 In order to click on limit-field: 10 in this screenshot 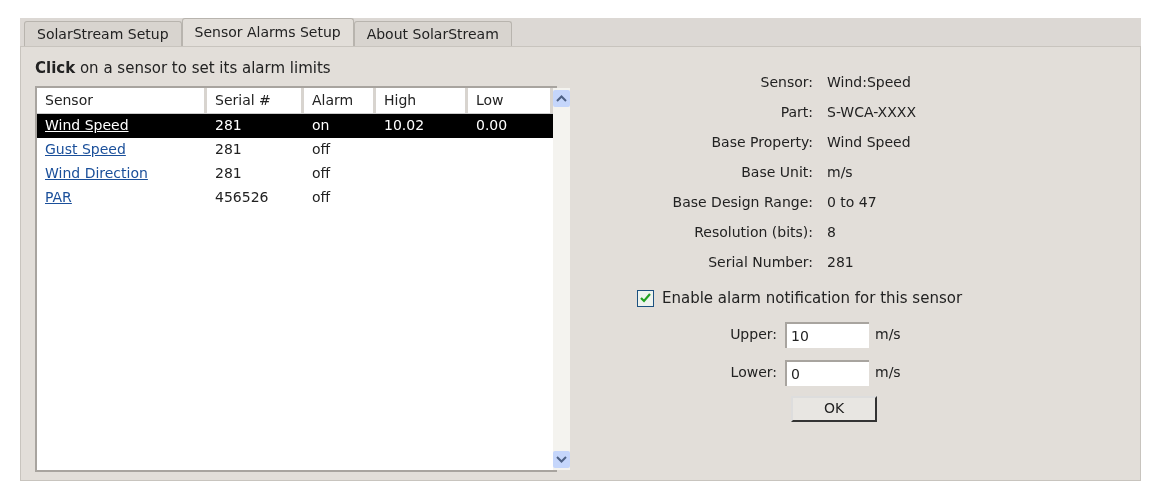, I will do `click(827, 334)`.